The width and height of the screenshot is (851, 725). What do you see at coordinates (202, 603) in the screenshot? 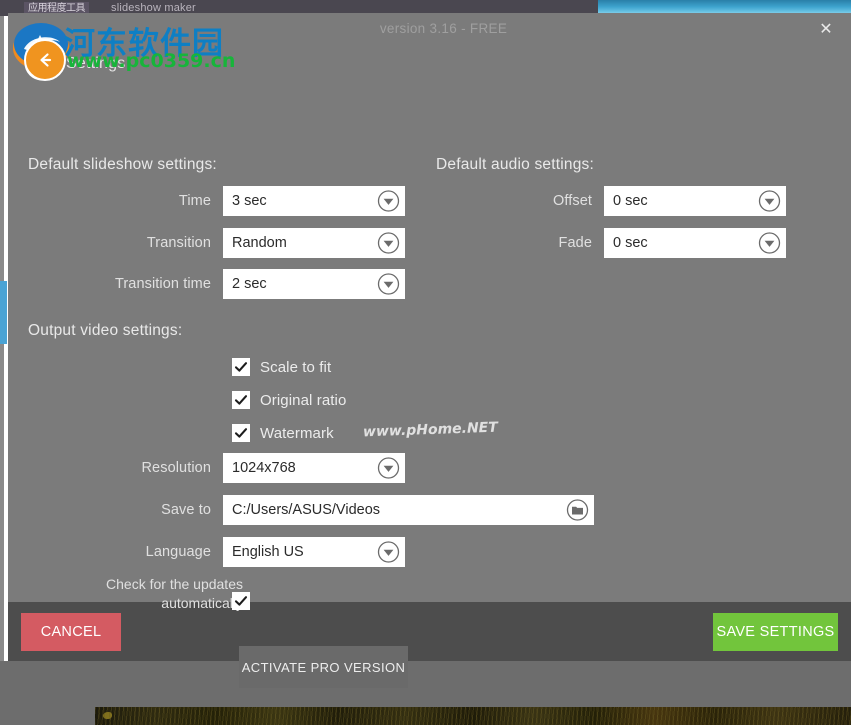
I see `label-check-updates-line2: automatically` at bounding box center [202, 603].